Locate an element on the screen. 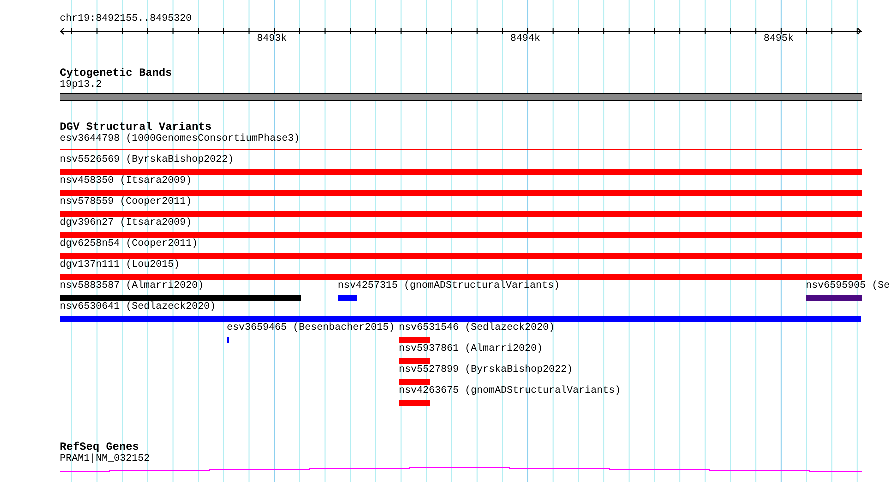  ruler-tick-label: 8493k is located at coordinates (272, 40).